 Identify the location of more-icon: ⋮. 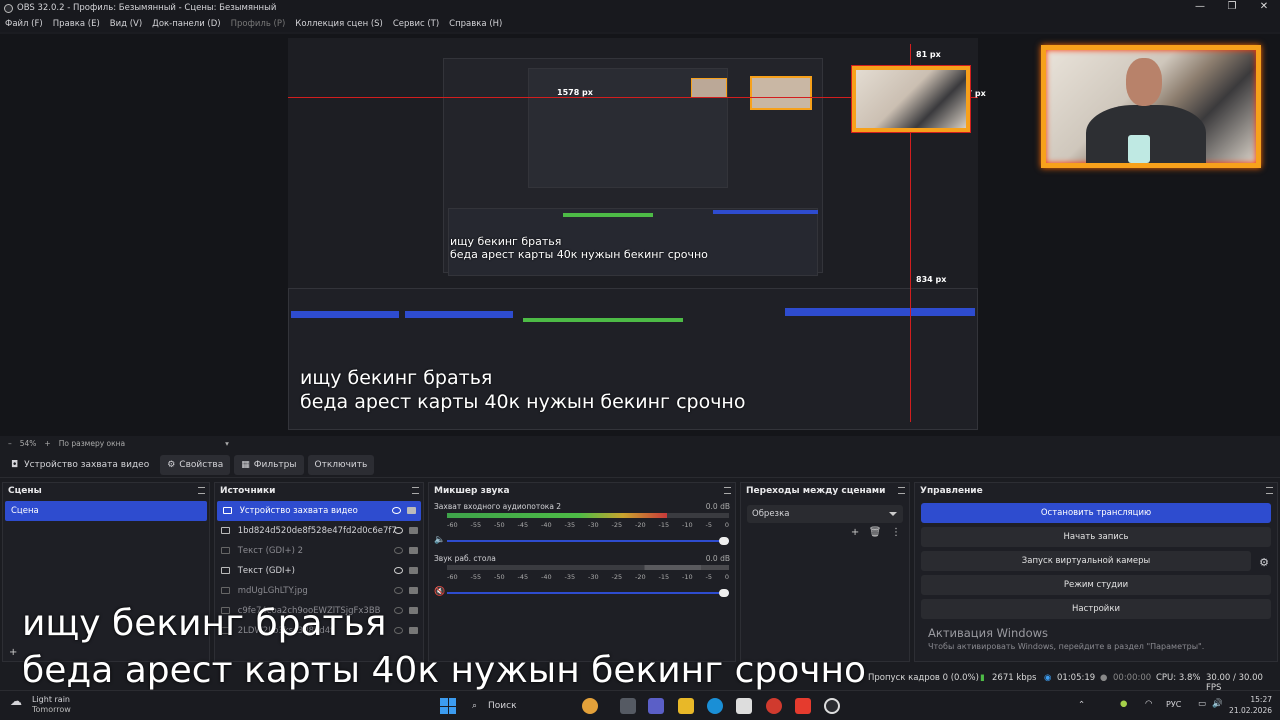
(896, 532).